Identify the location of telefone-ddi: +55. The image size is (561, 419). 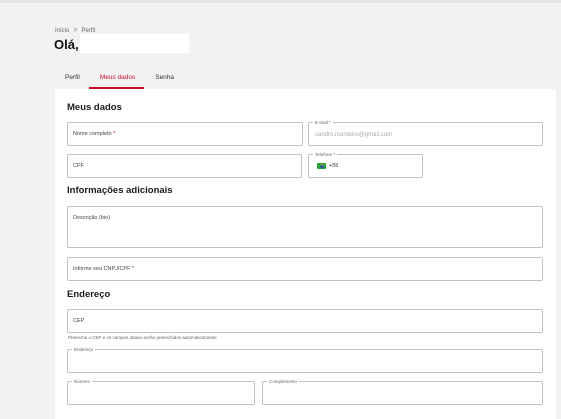
(334, 166).